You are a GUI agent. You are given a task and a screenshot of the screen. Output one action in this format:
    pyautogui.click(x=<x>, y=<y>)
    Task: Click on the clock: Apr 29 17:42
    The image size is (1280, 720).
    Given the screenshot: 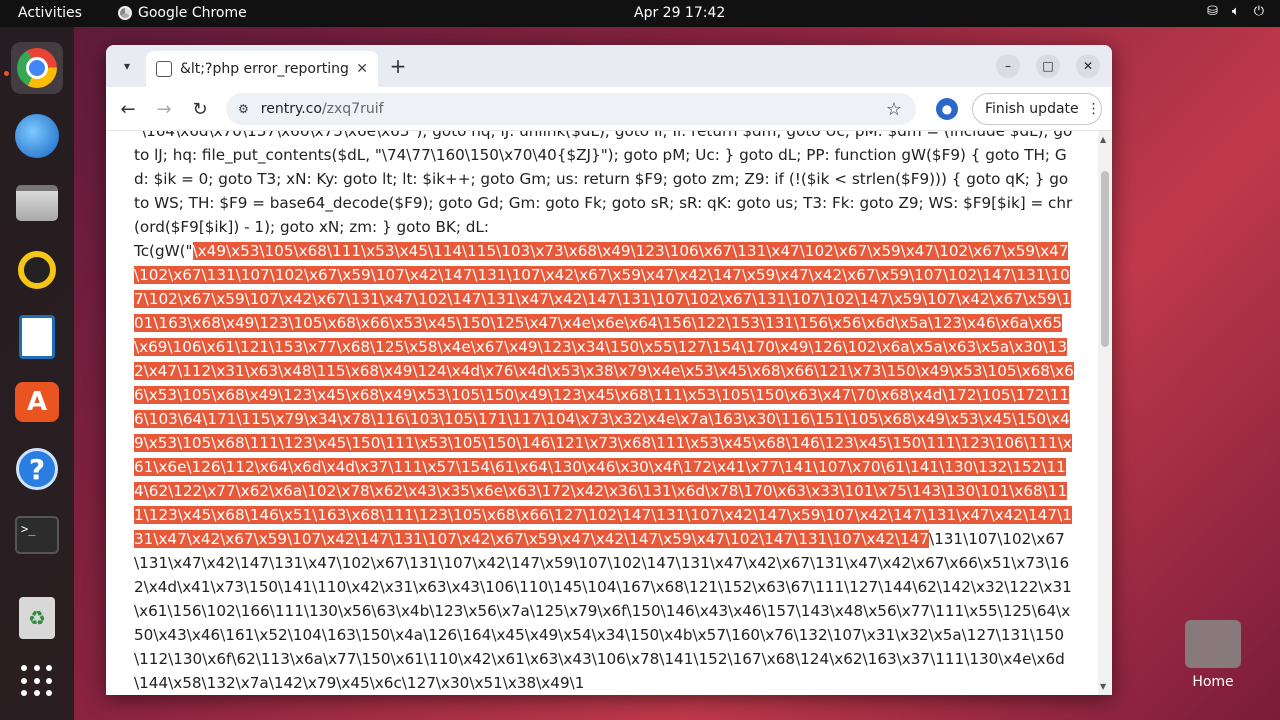 What is the action you would take?
    pyautogui.click(x=679, y=13)
    